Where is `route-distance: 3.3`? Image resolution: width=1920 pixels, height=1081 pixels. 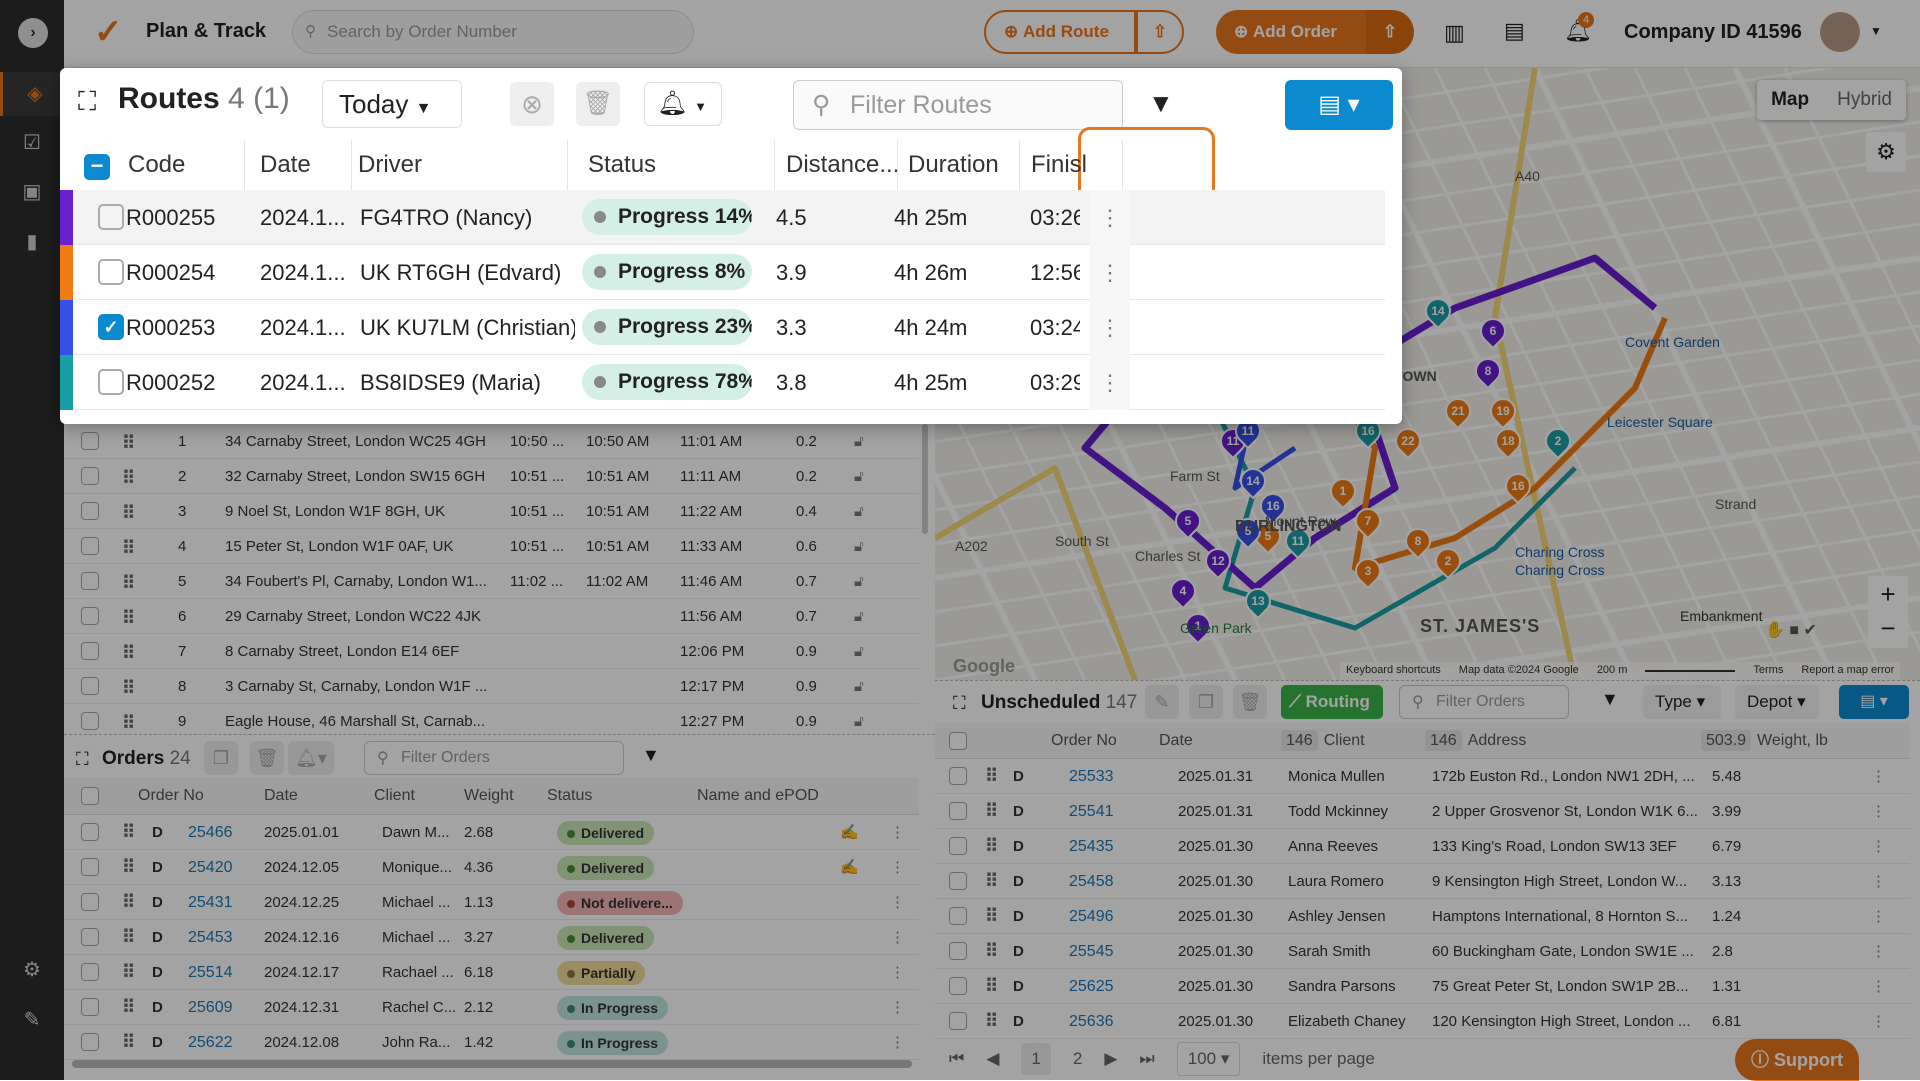 route-distance: 3.3 is located at coordinates (791, 327).